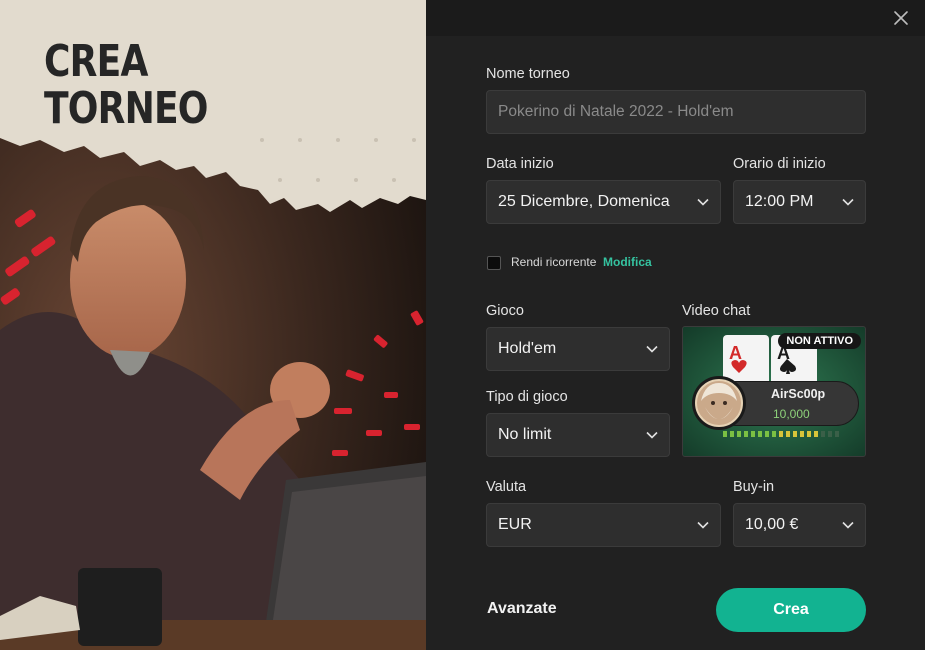 The height and width of the screenshot is (650, 925). I want to click on start-time-label: Orario di inizio, so click(779, 164).